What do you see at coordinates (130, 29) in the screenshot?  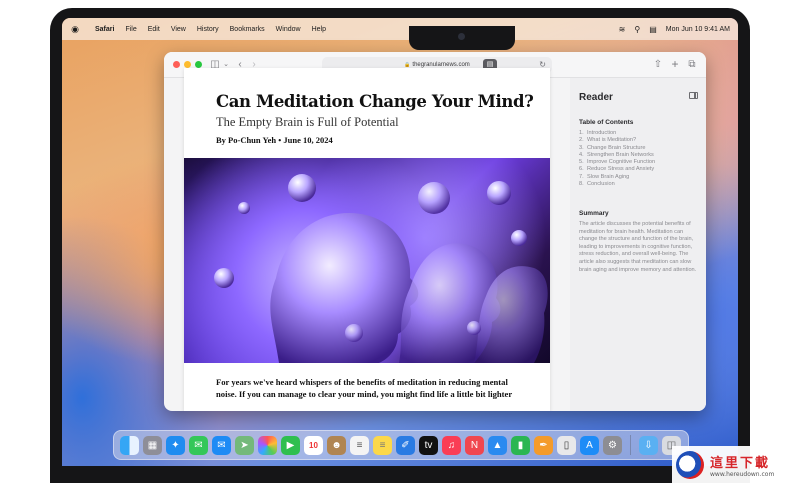 I see `menu-file: File` at bounding box center [130, 29].